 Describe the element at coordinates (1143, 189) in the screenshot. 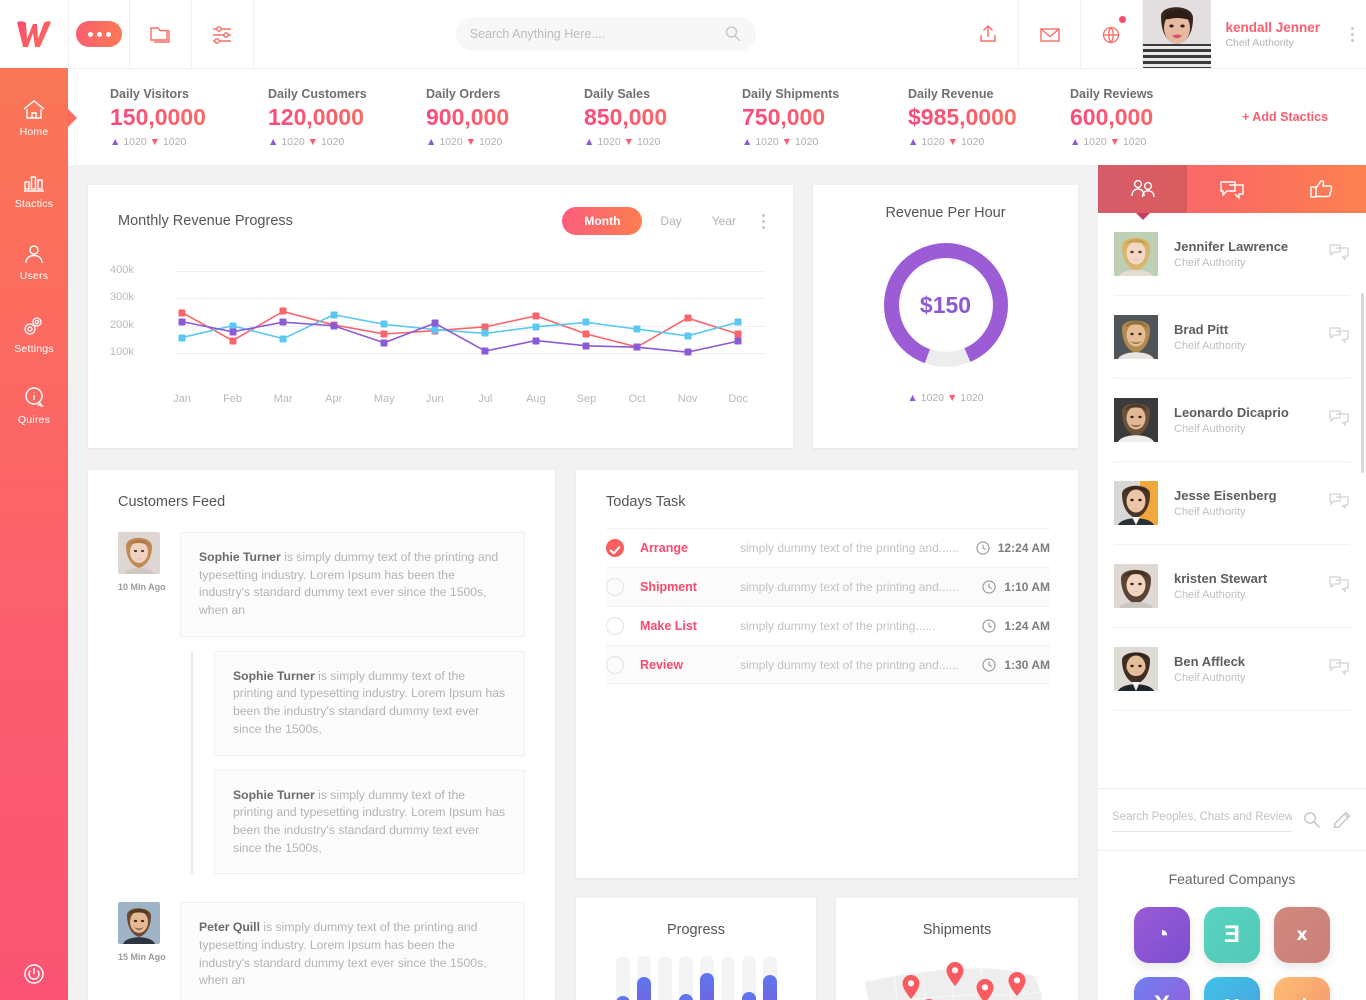

I see `people-tab` at that location.